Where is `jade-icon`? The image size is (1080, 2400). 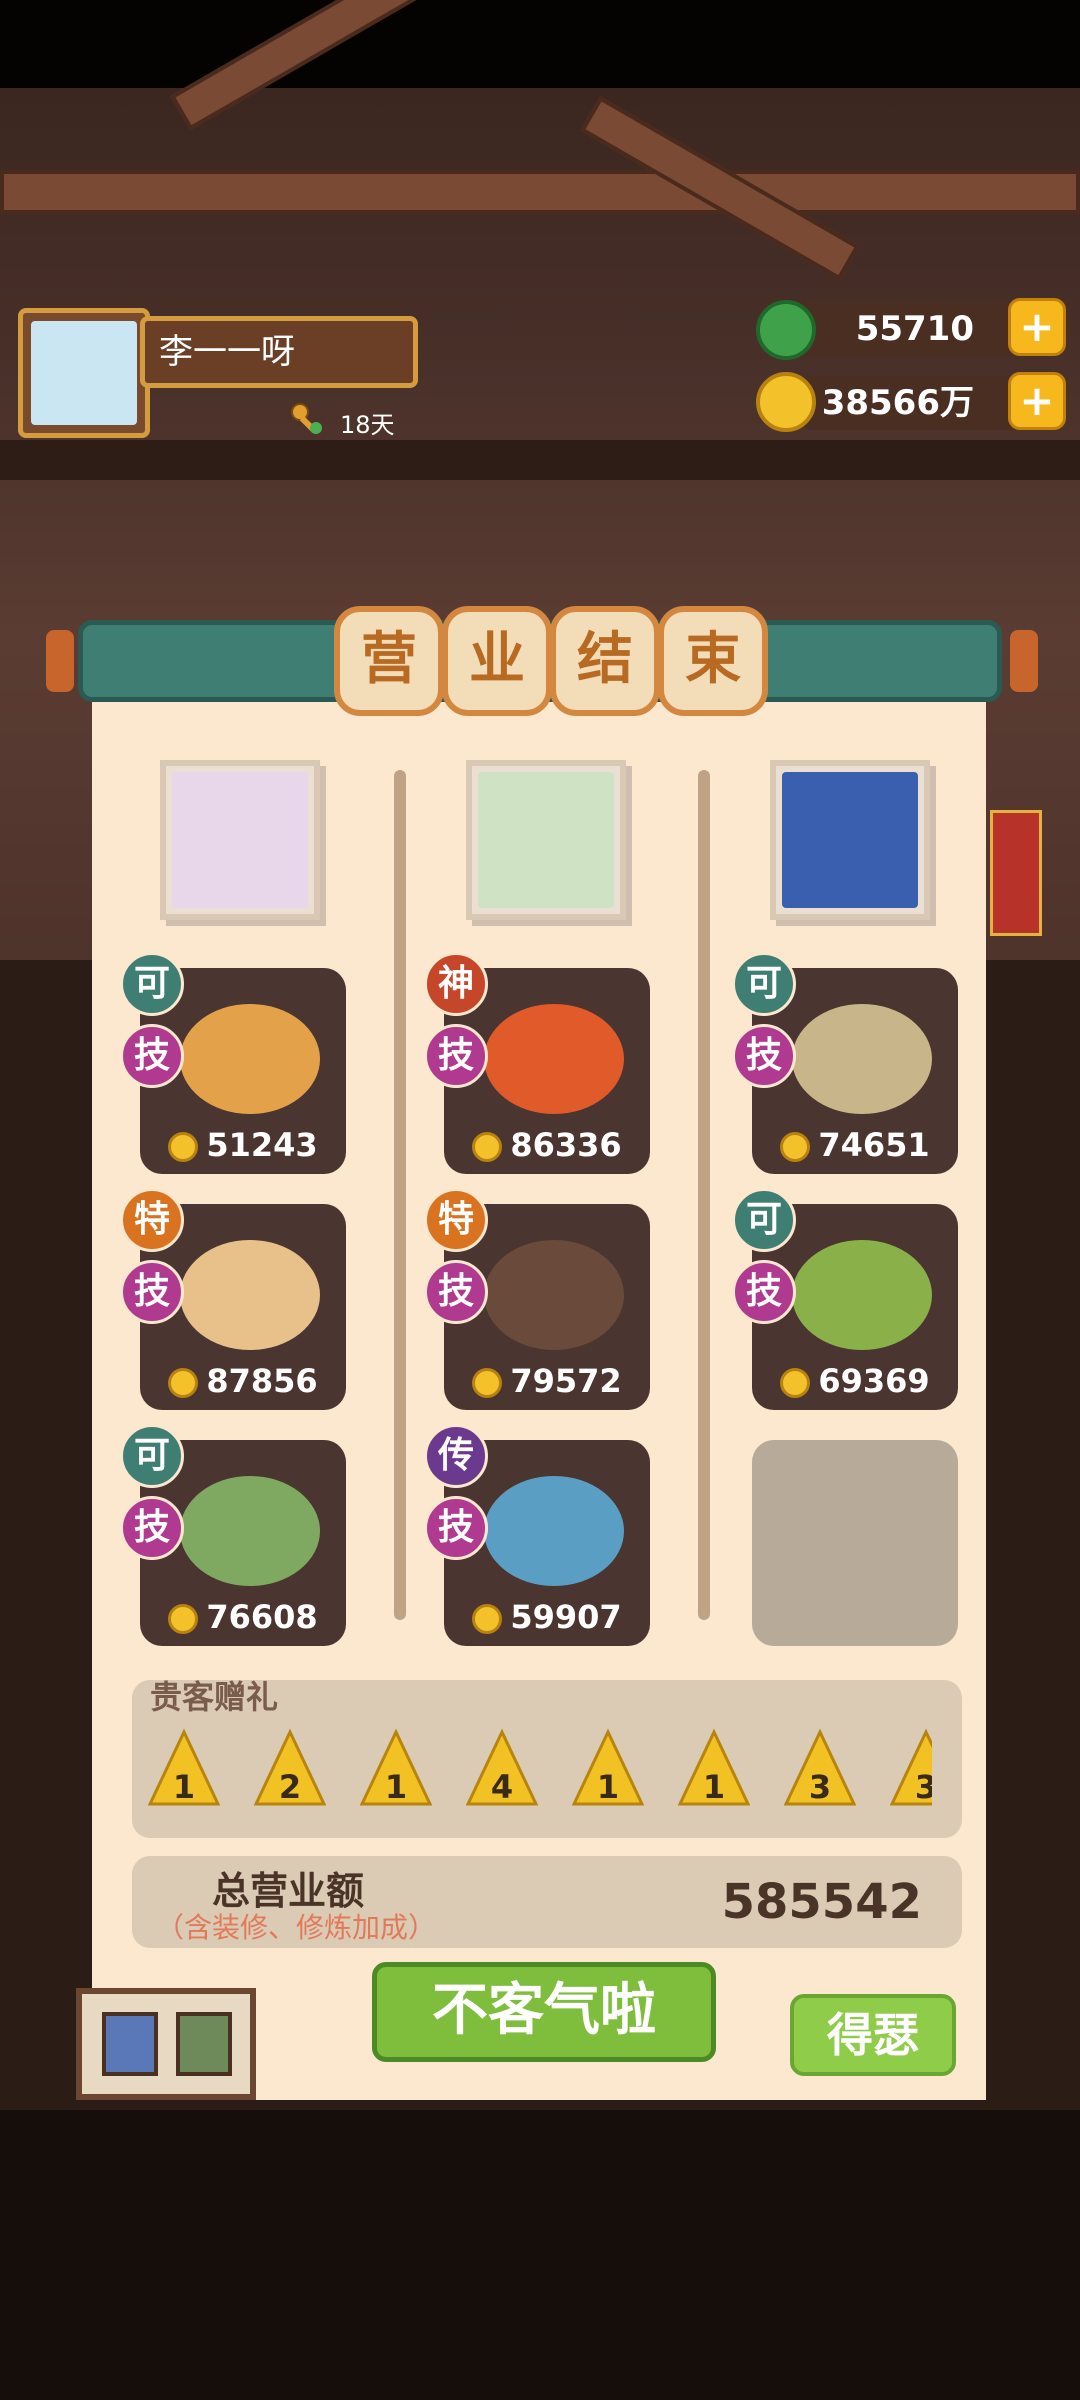
jade-icon is located at coordinates (786, 330).